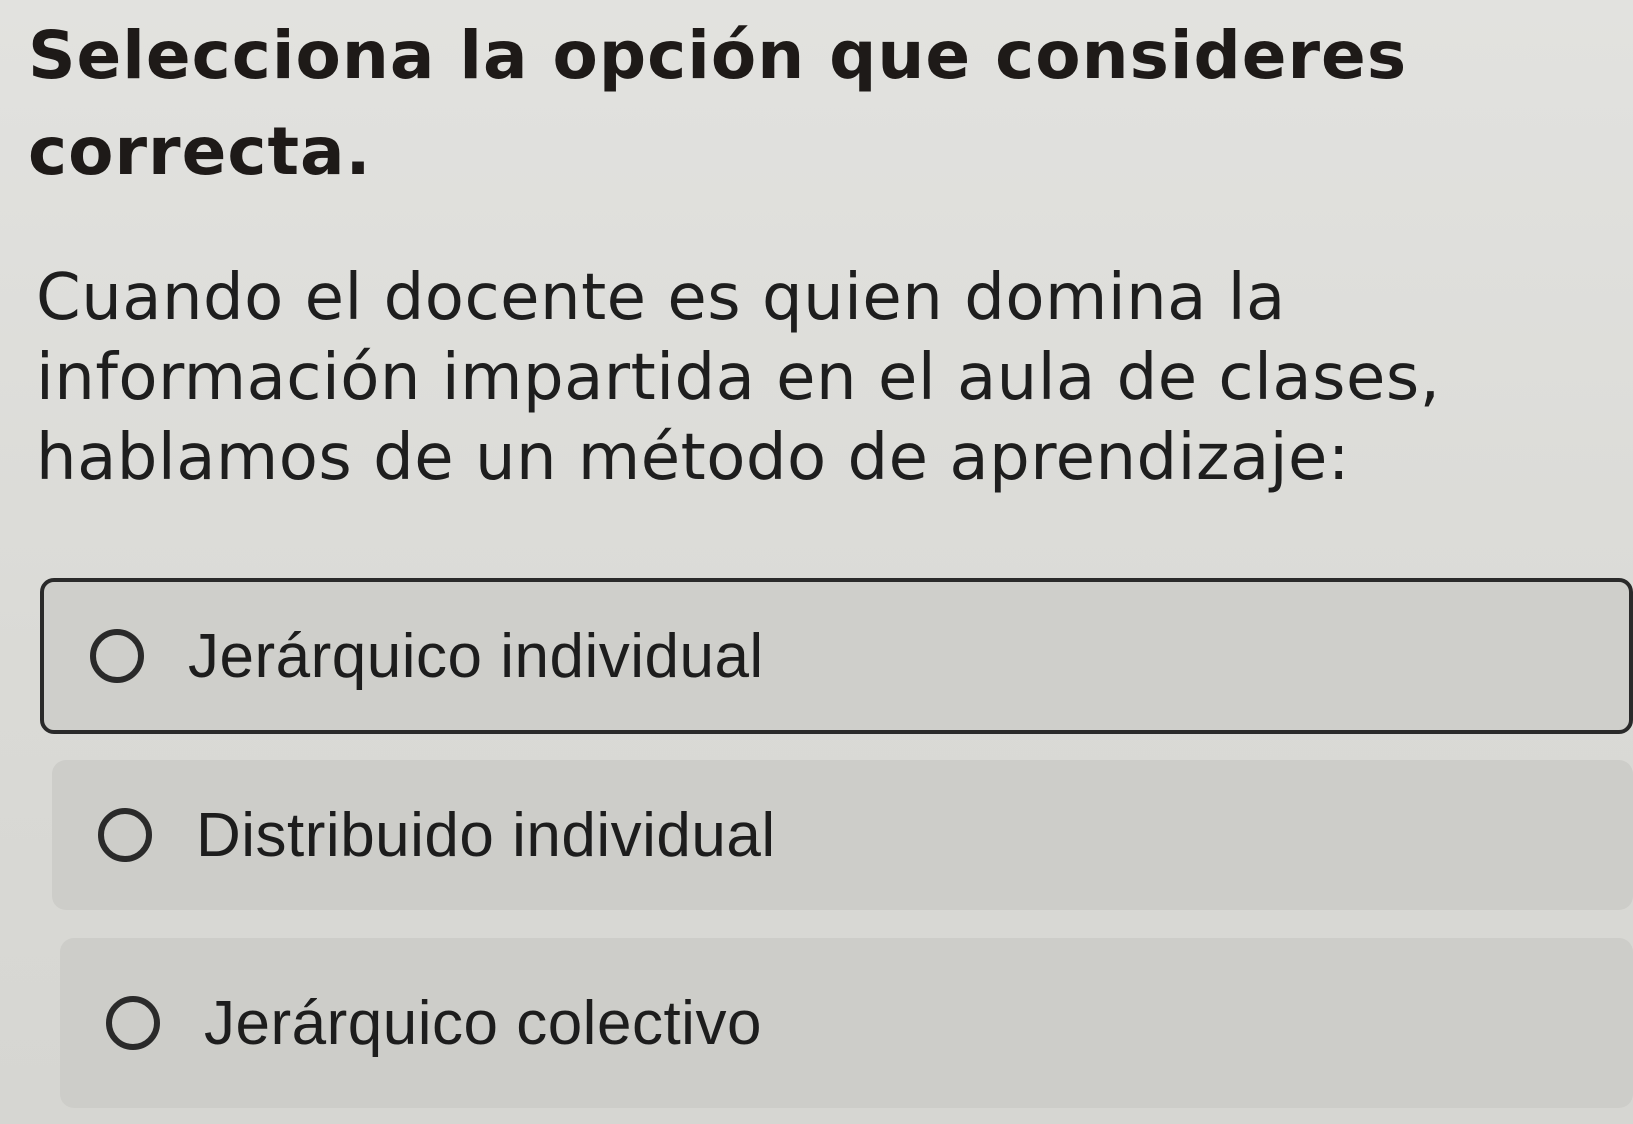 The height and width of the screenshot is (1124, 1633). What do you see at coordinates (836, 656) in the screenshot?
I see `answer-option-jerarquico-individual: Jerárquico individual` at bounding box center [836, 656].